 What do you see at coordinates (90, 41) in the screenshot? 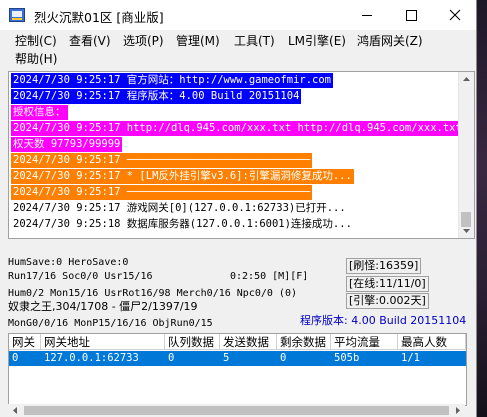
I see `menu-view: 查看(V)` at bounding box center [90, 41].